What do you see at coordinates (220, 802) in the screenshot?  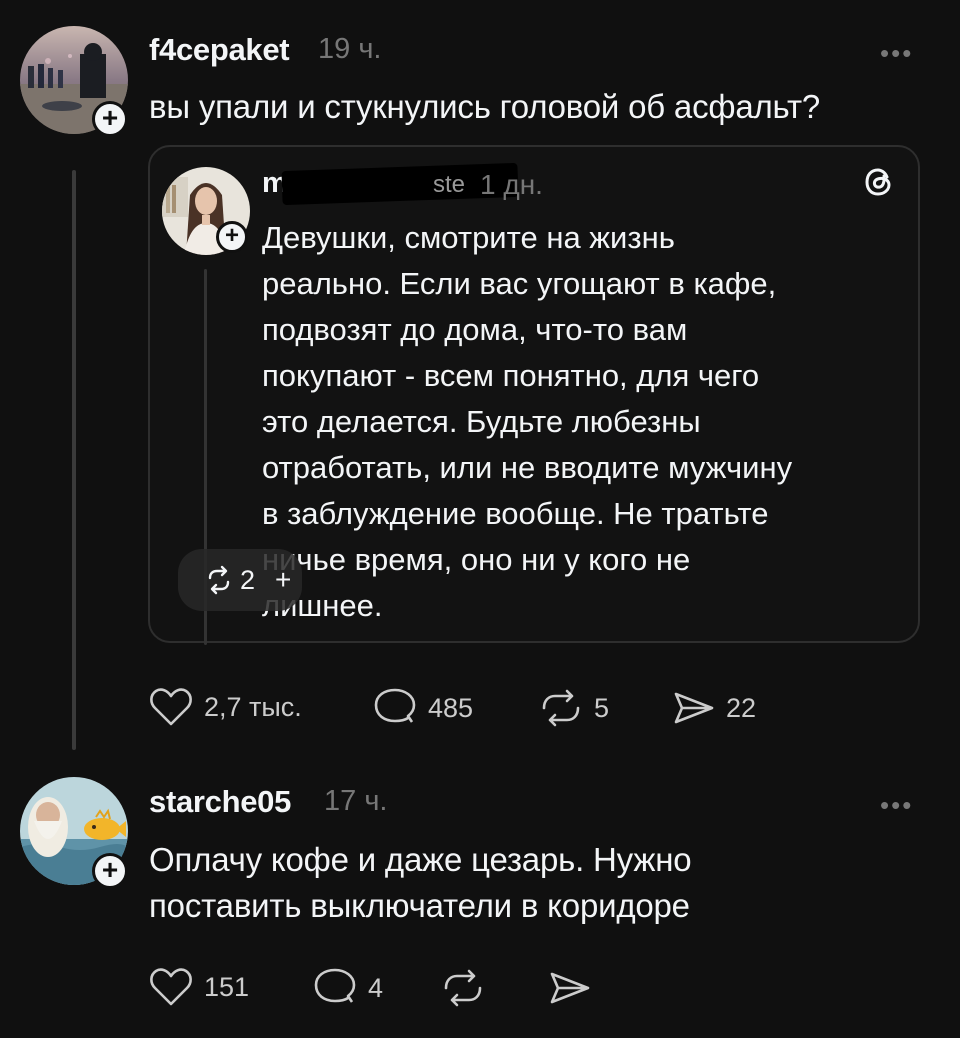 I see `username: starche05` at bounding box center [220, 802].